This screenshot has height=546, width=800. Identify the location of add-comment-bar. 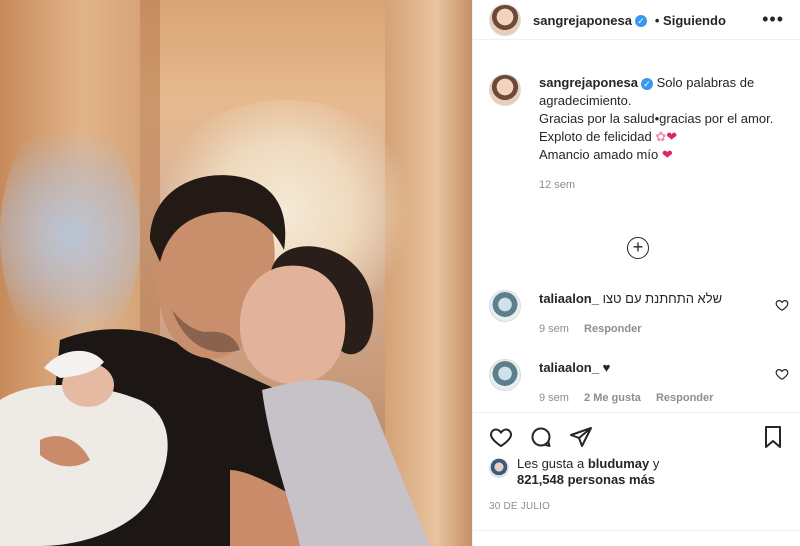
(636, 538).